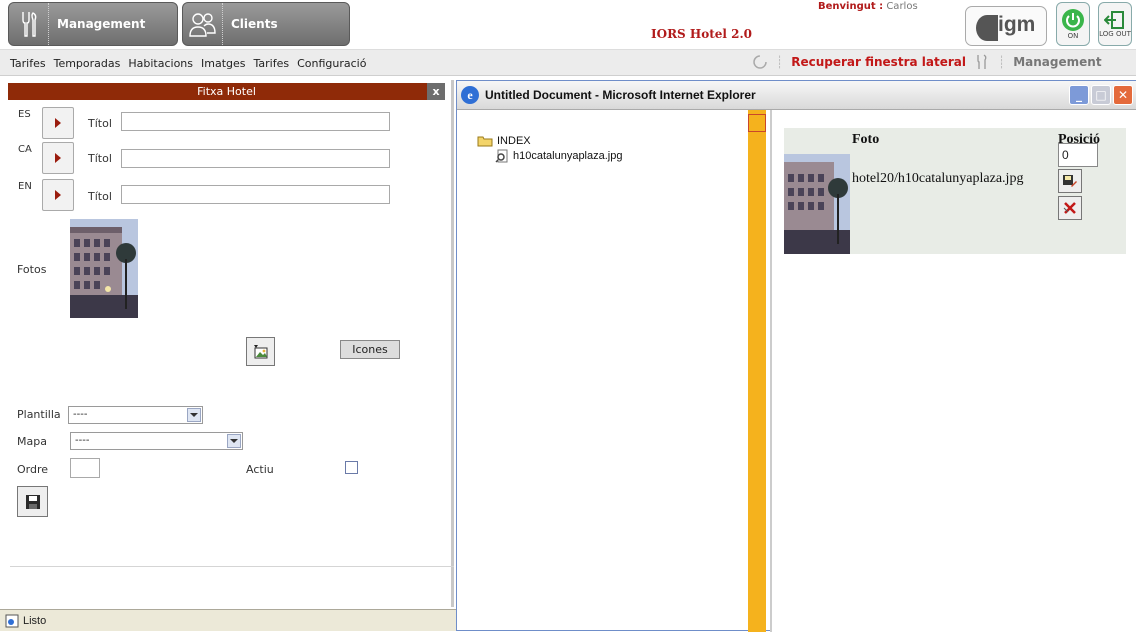  Describe the element at coordinates (1017, 24) in the screenshot. I see `logo-text: igm` at that location.